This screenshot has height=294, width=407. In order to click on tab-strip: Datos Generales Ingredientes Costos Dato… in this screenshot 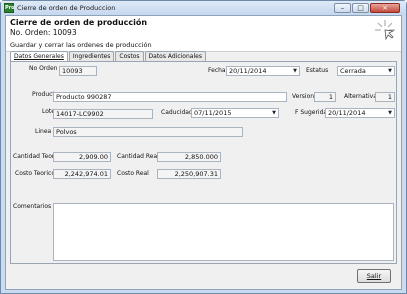, I will do `click(108, 56)`.